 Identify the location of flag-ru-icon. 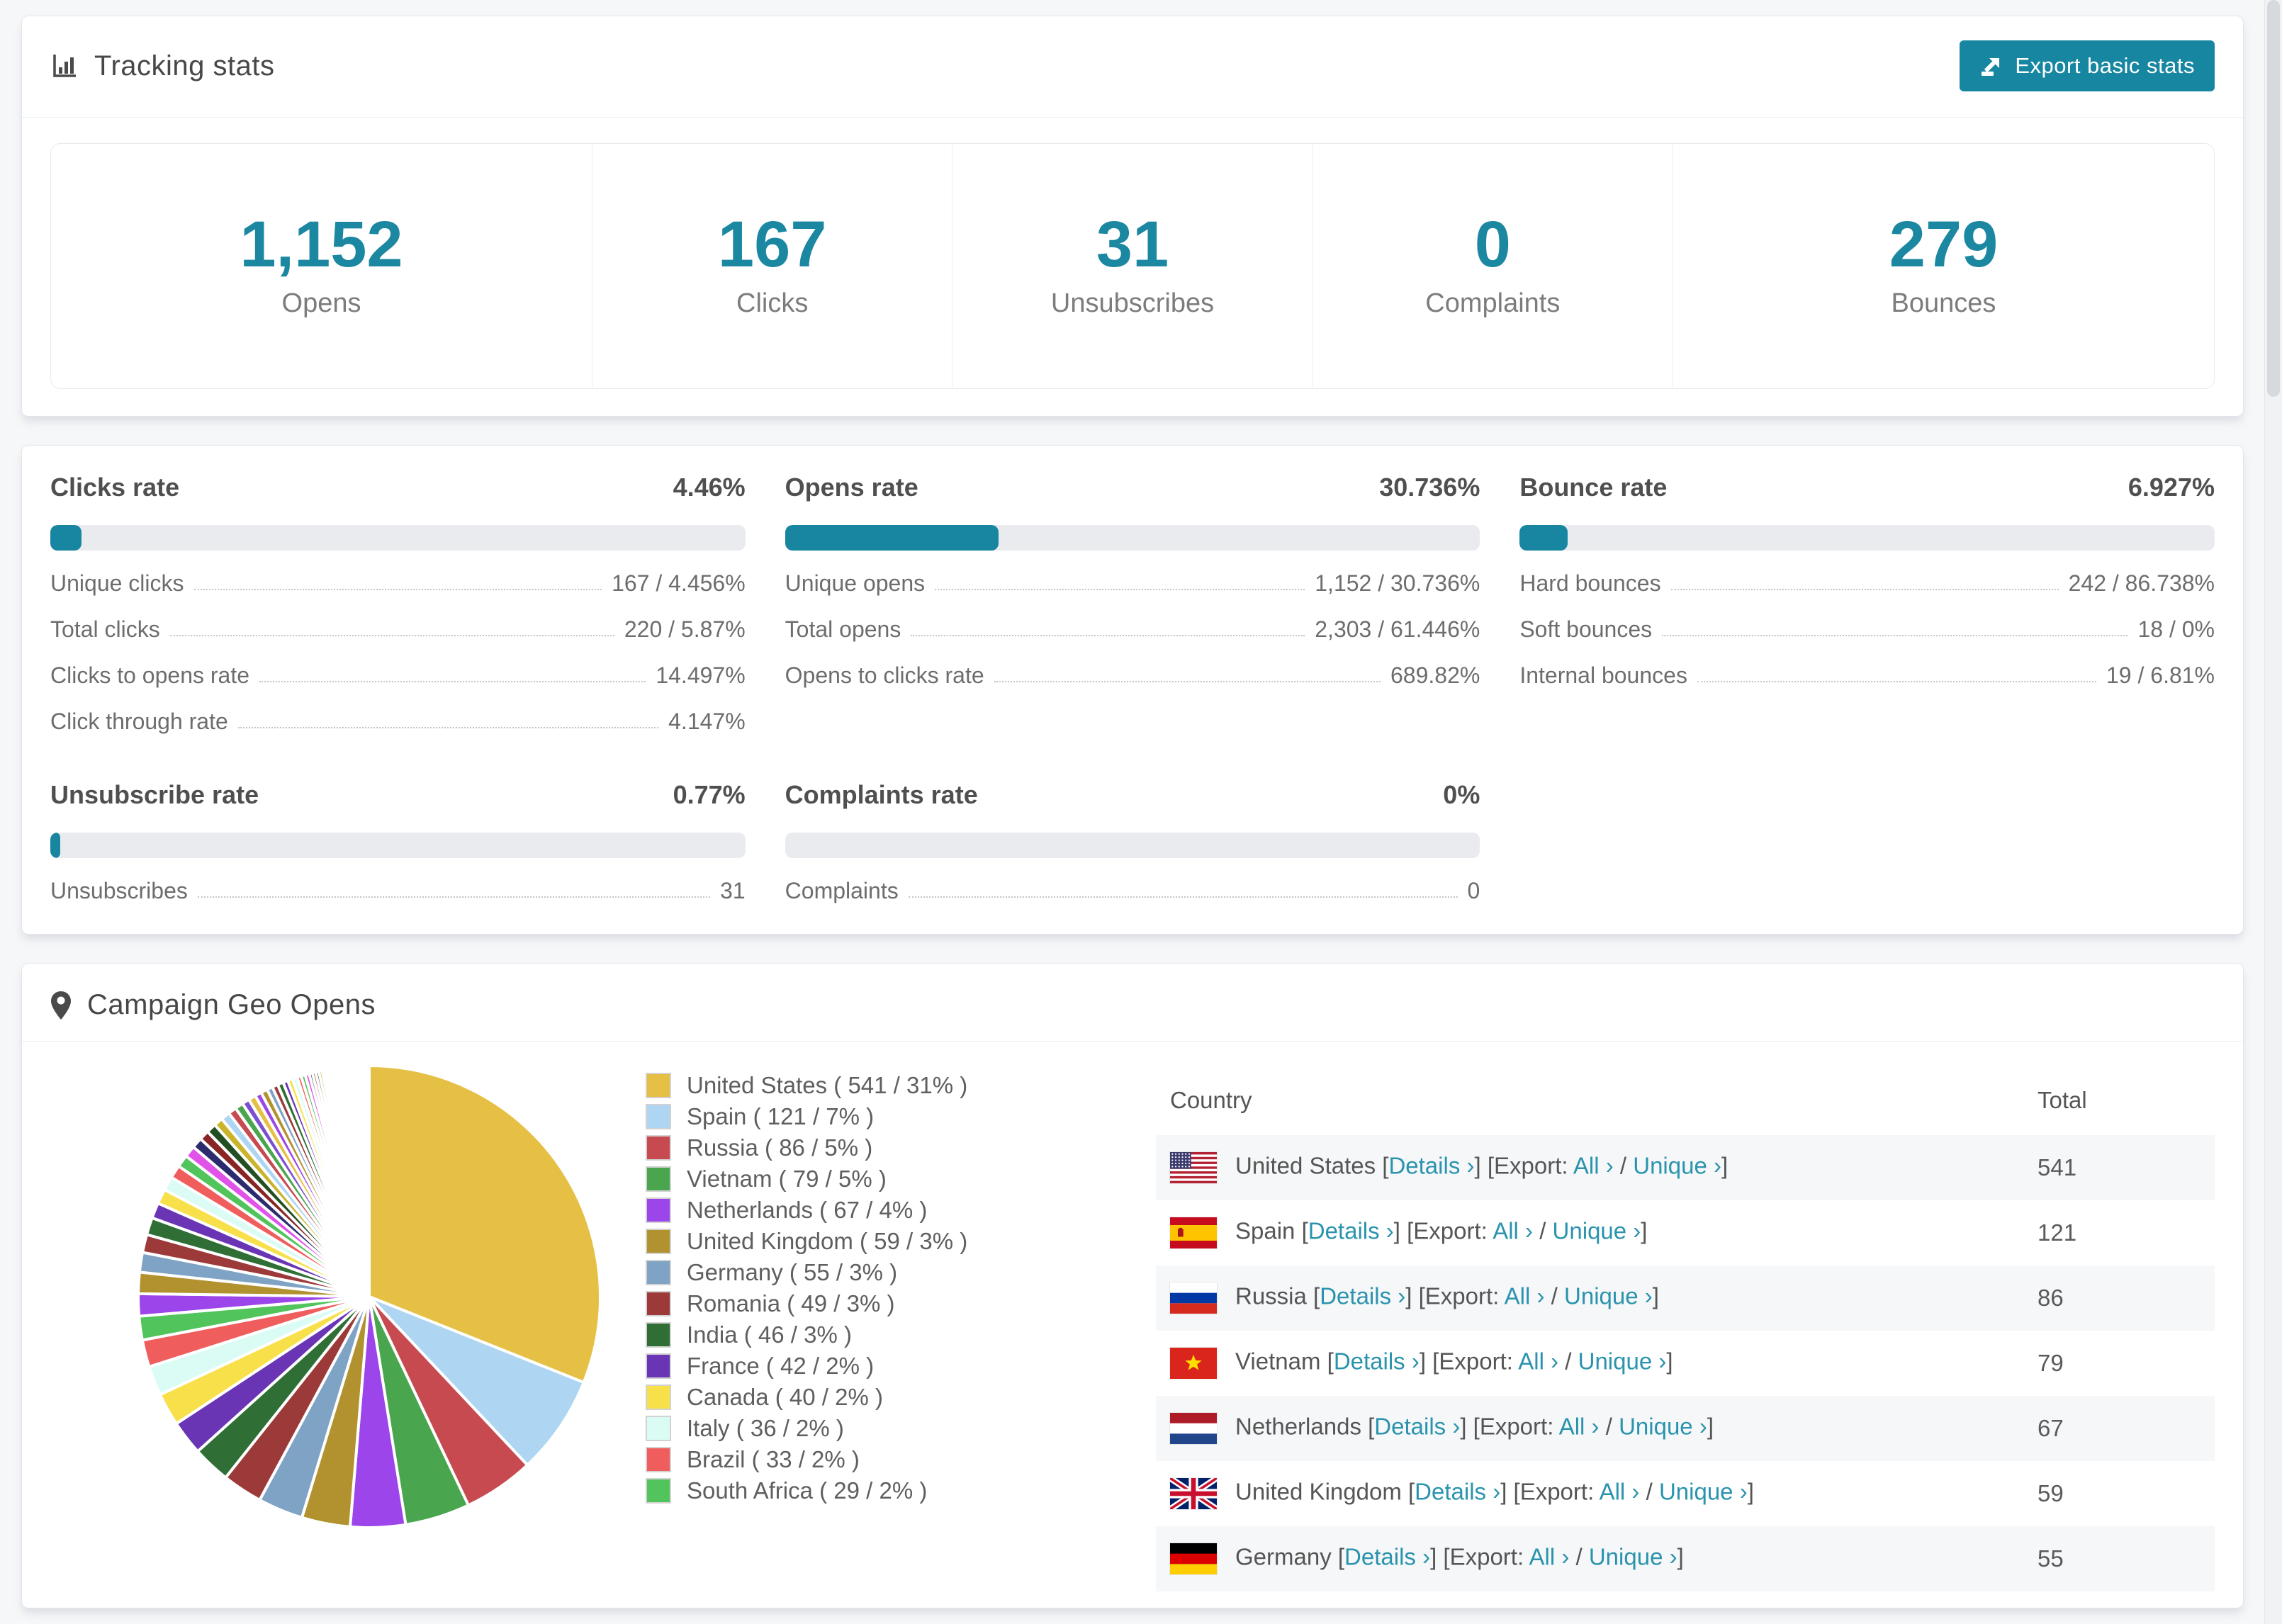
(1193, 1298).